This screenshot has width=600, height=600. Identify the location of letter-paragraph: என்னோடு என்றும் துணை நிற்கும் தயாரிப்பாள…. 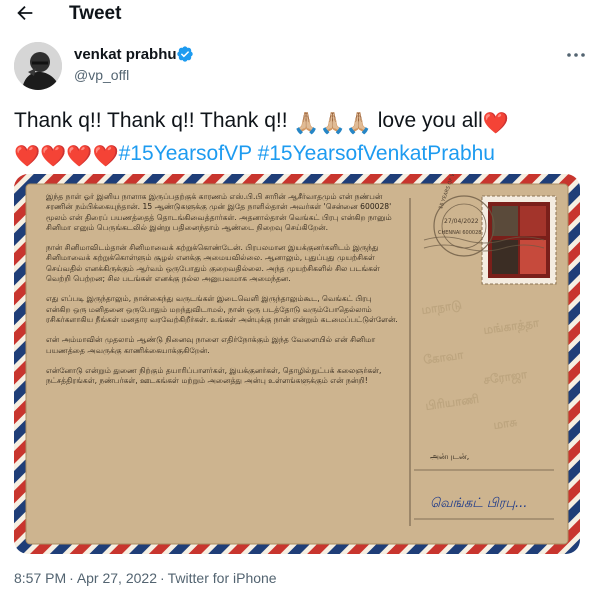
(214, 375).